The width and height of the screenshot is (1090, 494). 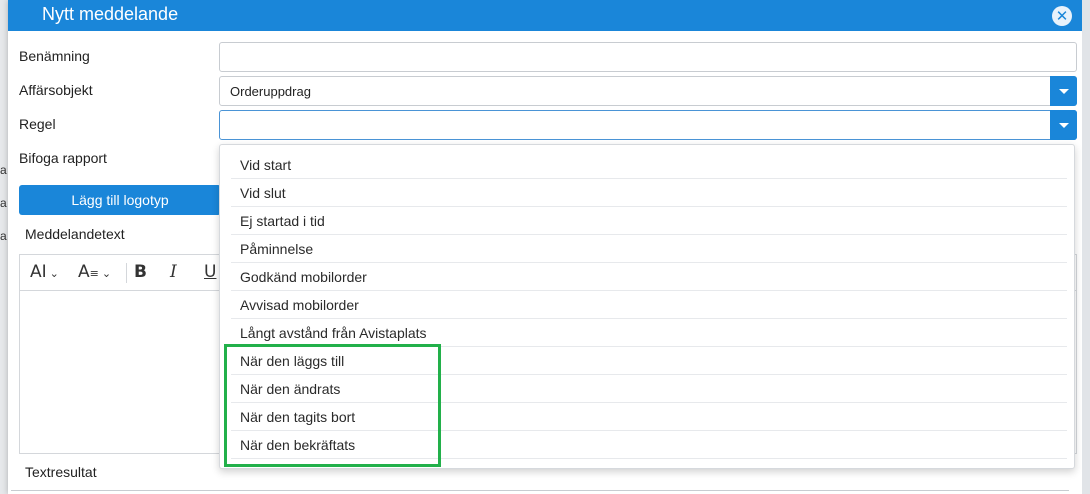 What do you see at coordinates (210, 272) in the screenshot?
I see `underline-button: U` at bounding box center [210, 272].